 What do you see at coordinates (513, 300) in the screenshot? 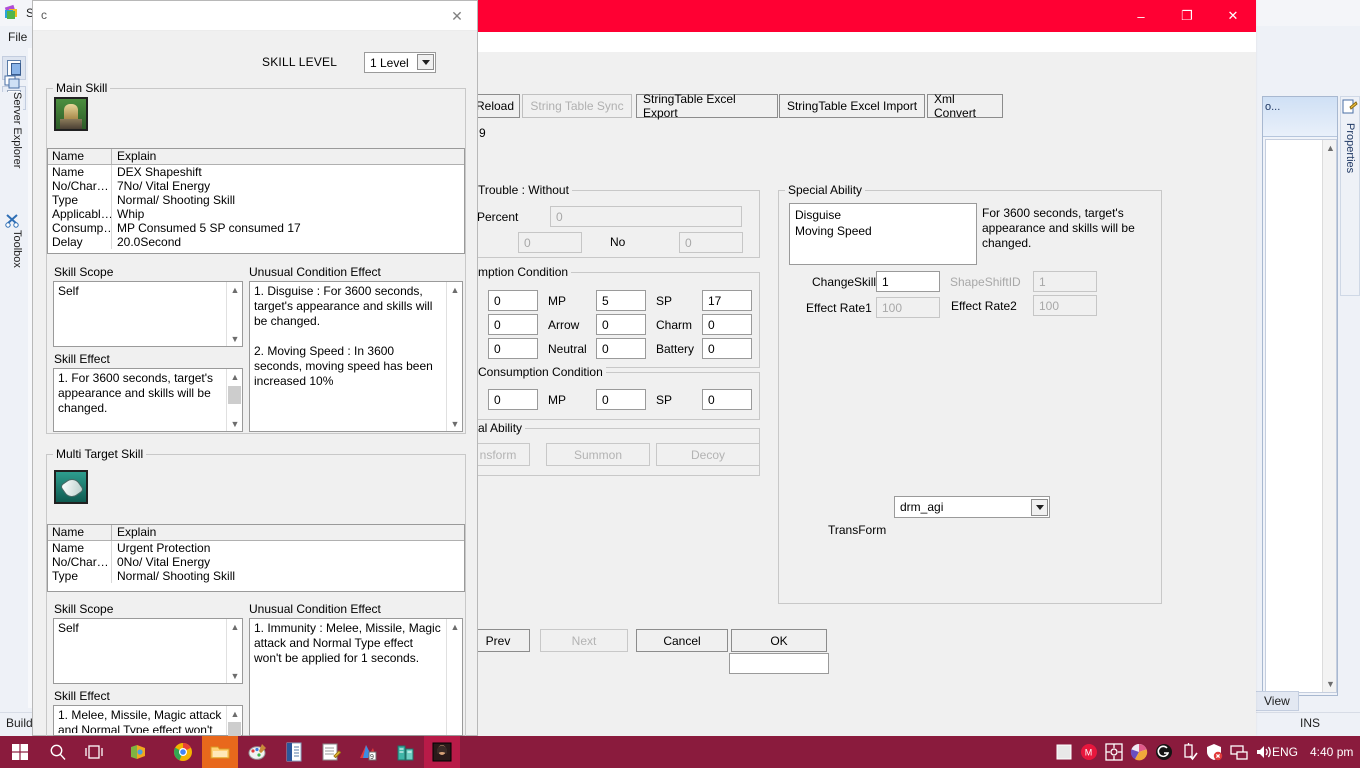
I see `consumption1-row1-value1: 0` at bounding box center [513, 300].